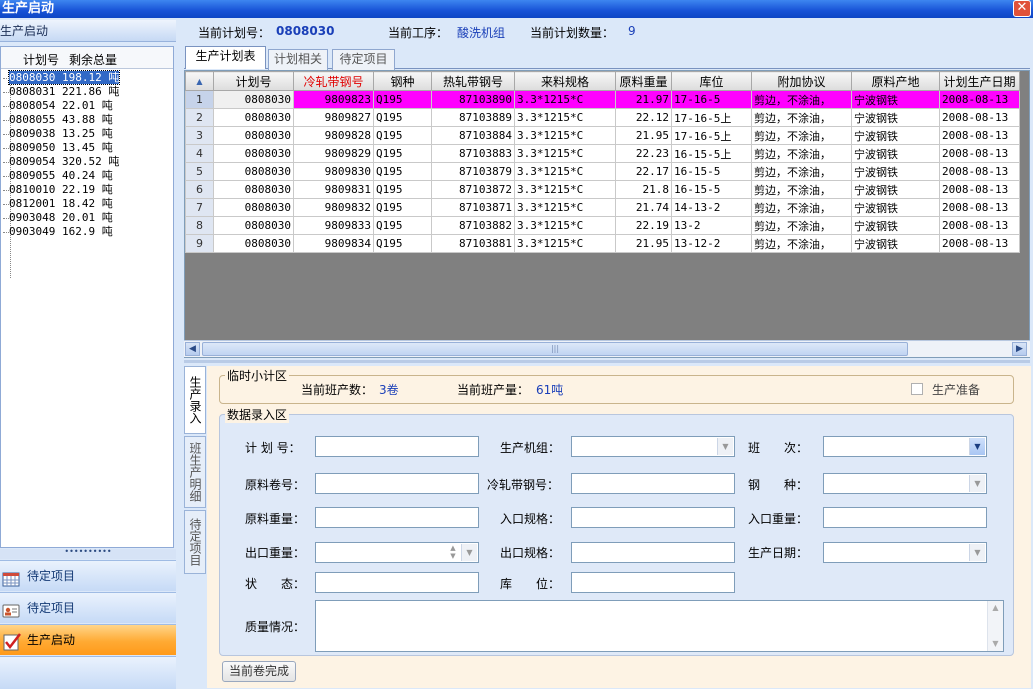 Image resolution: width=1033 pixels, height=689 pixels. What do you see at coordinates (397, 517) in the screenshot?
I see `weight-input` at bounding box center [397, 517].